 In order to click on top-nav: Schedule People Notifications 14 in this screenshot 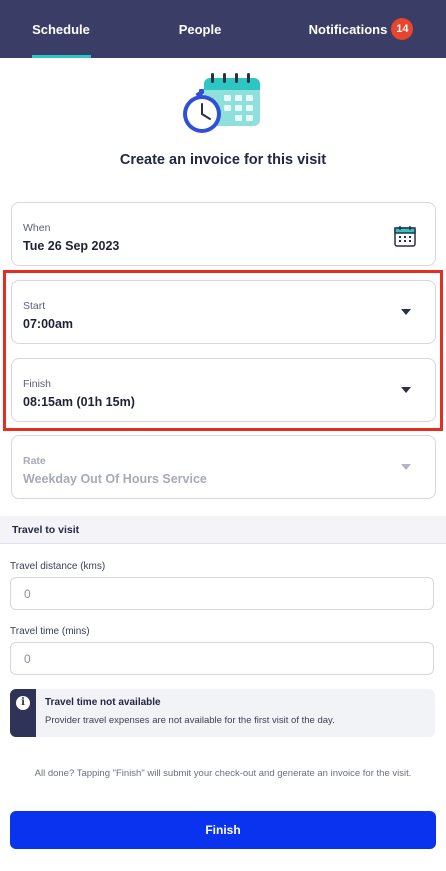, I will do `click(223, 29)`.